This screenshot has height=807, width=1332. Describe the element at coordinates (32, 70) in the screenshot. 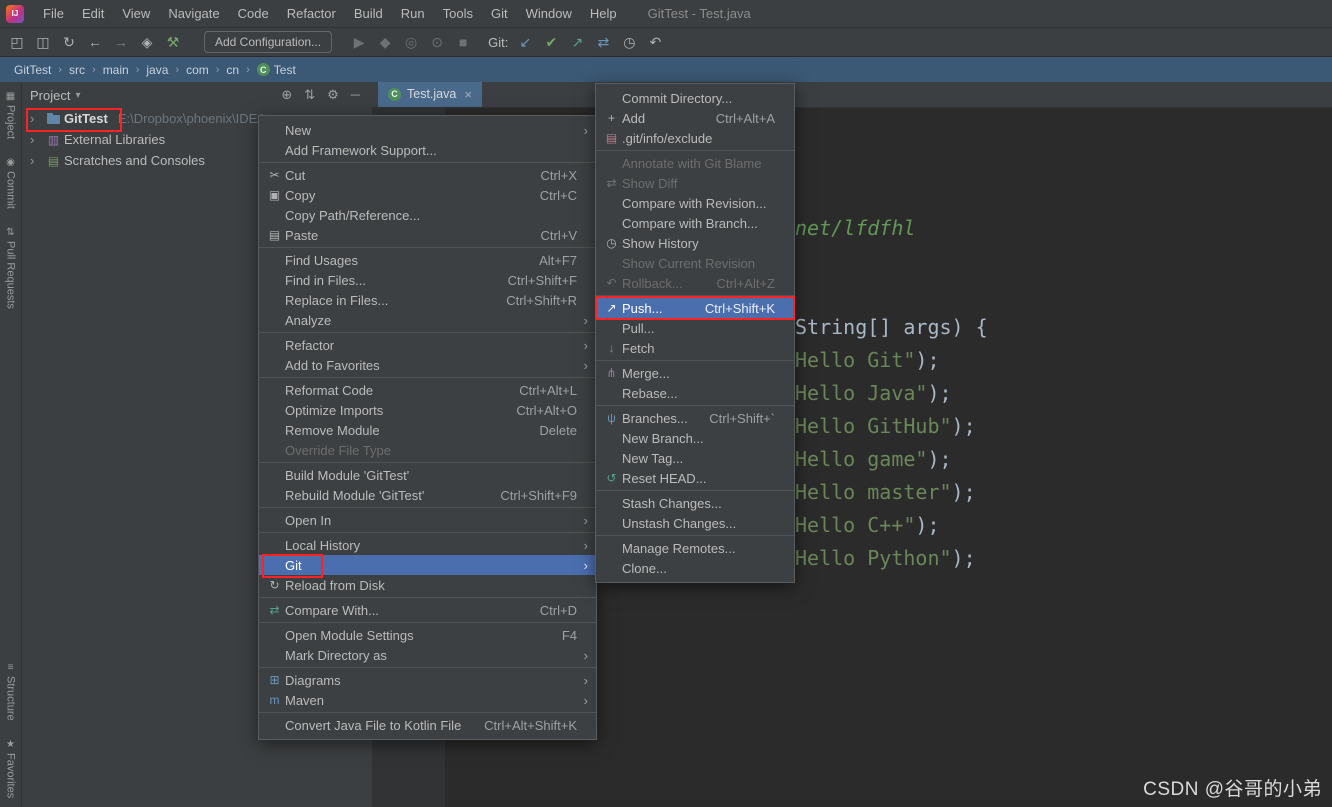

I see `breadcrumb-item-gittest: GitTest` at that location.